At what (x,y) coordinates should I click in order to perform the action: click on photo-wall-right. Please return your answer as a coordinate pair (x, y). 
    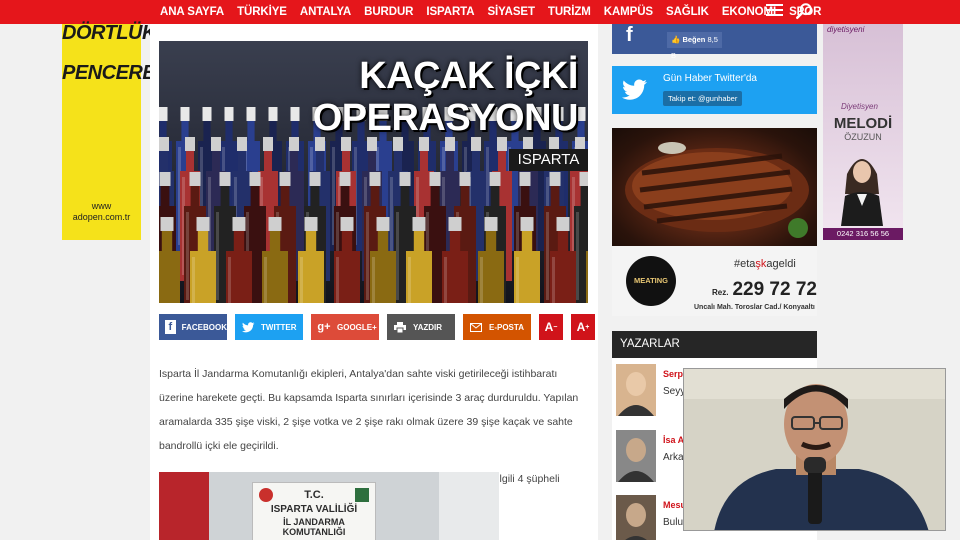
    Looking at the image, I should click on (469, 506).